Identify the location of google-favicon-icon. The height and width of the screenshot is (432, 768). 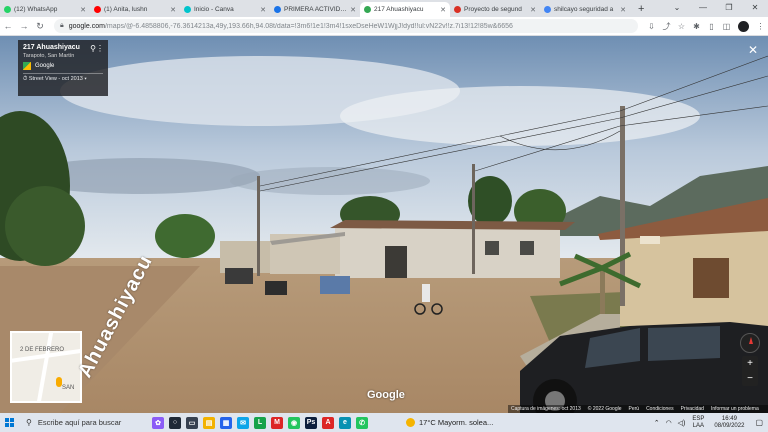
(547, 9).